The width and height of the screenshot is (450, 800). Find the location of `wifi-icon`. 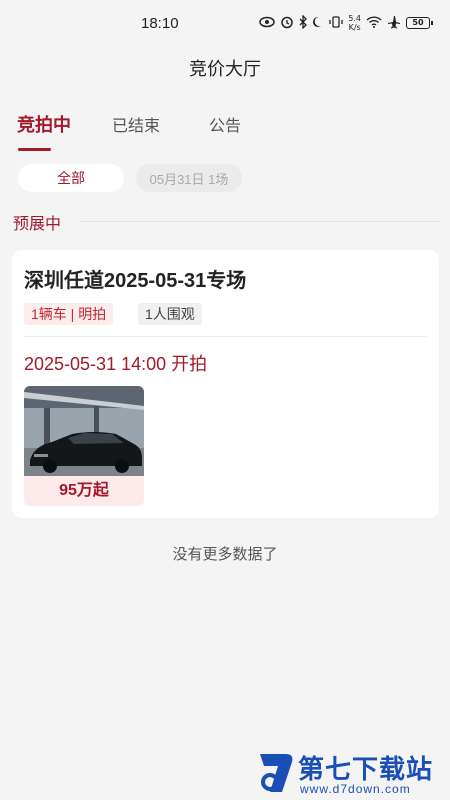

wifi-icon is located at coordinates (374, 23).